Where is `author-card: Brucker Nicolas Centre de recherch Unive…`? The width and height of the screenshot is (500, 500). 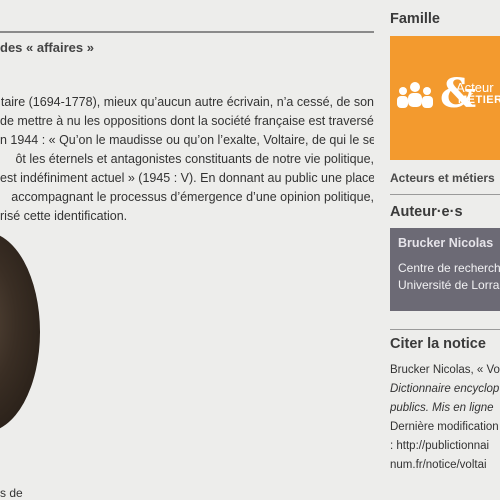 author-card: Brucker Nicolas Centre de recherch Unive… is located at coordinates (445, 269).